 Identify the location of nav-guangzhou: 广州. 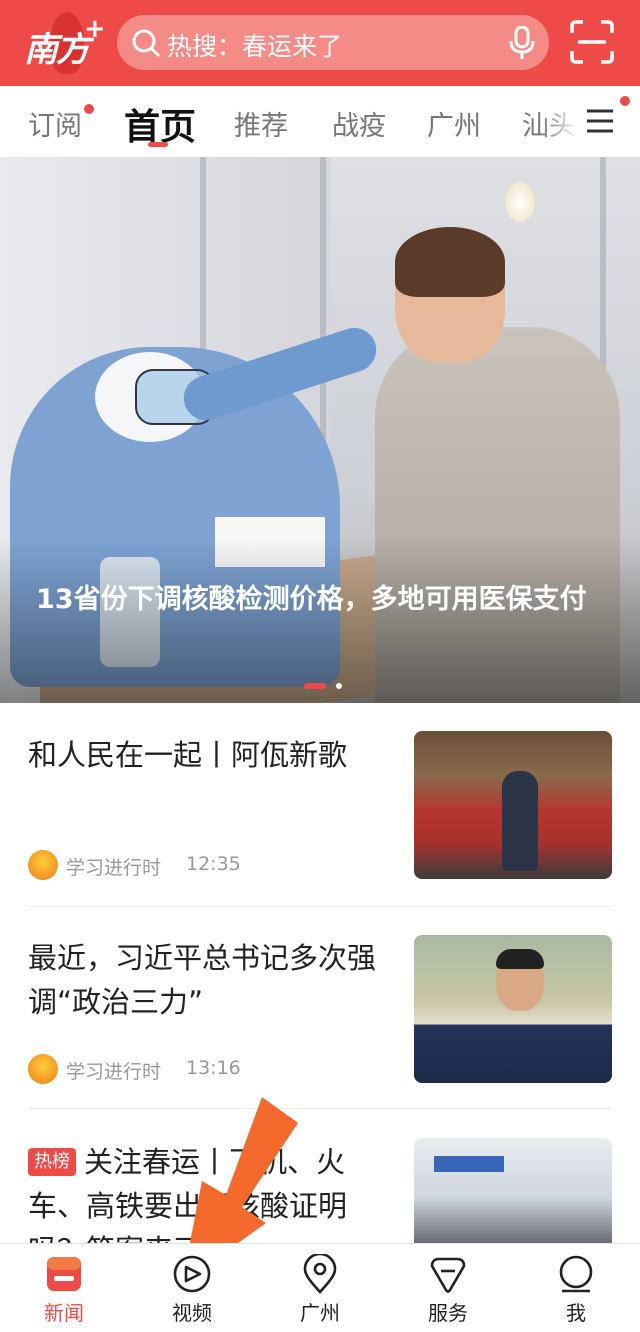
(320, 1288).